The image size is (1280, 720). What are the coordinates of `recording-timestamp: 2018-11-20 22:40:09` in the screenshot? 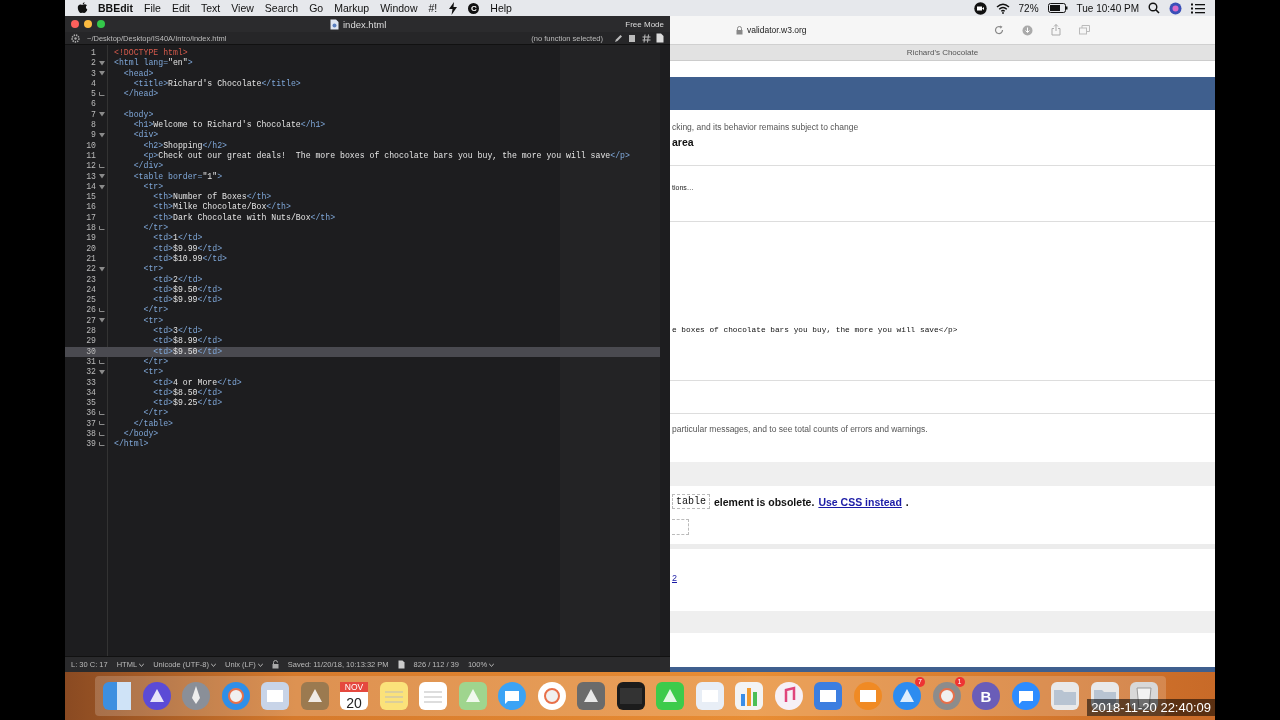 It's located at (1151, 707).